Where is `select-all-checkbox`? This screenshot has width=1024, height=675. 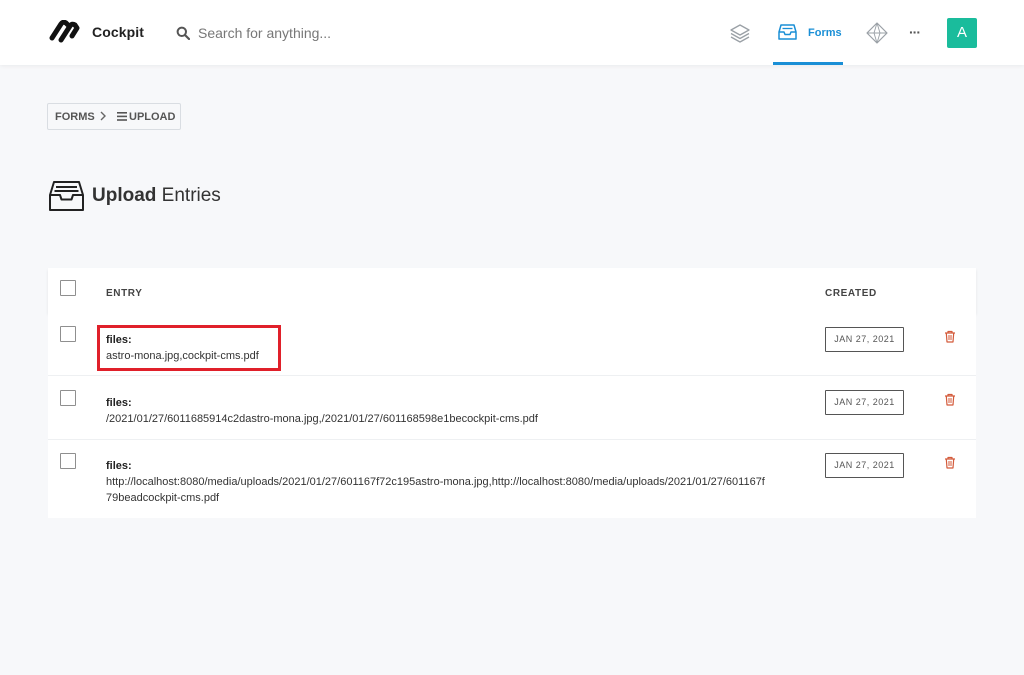
select-all-checkbox is located at coordinates (68, 288).